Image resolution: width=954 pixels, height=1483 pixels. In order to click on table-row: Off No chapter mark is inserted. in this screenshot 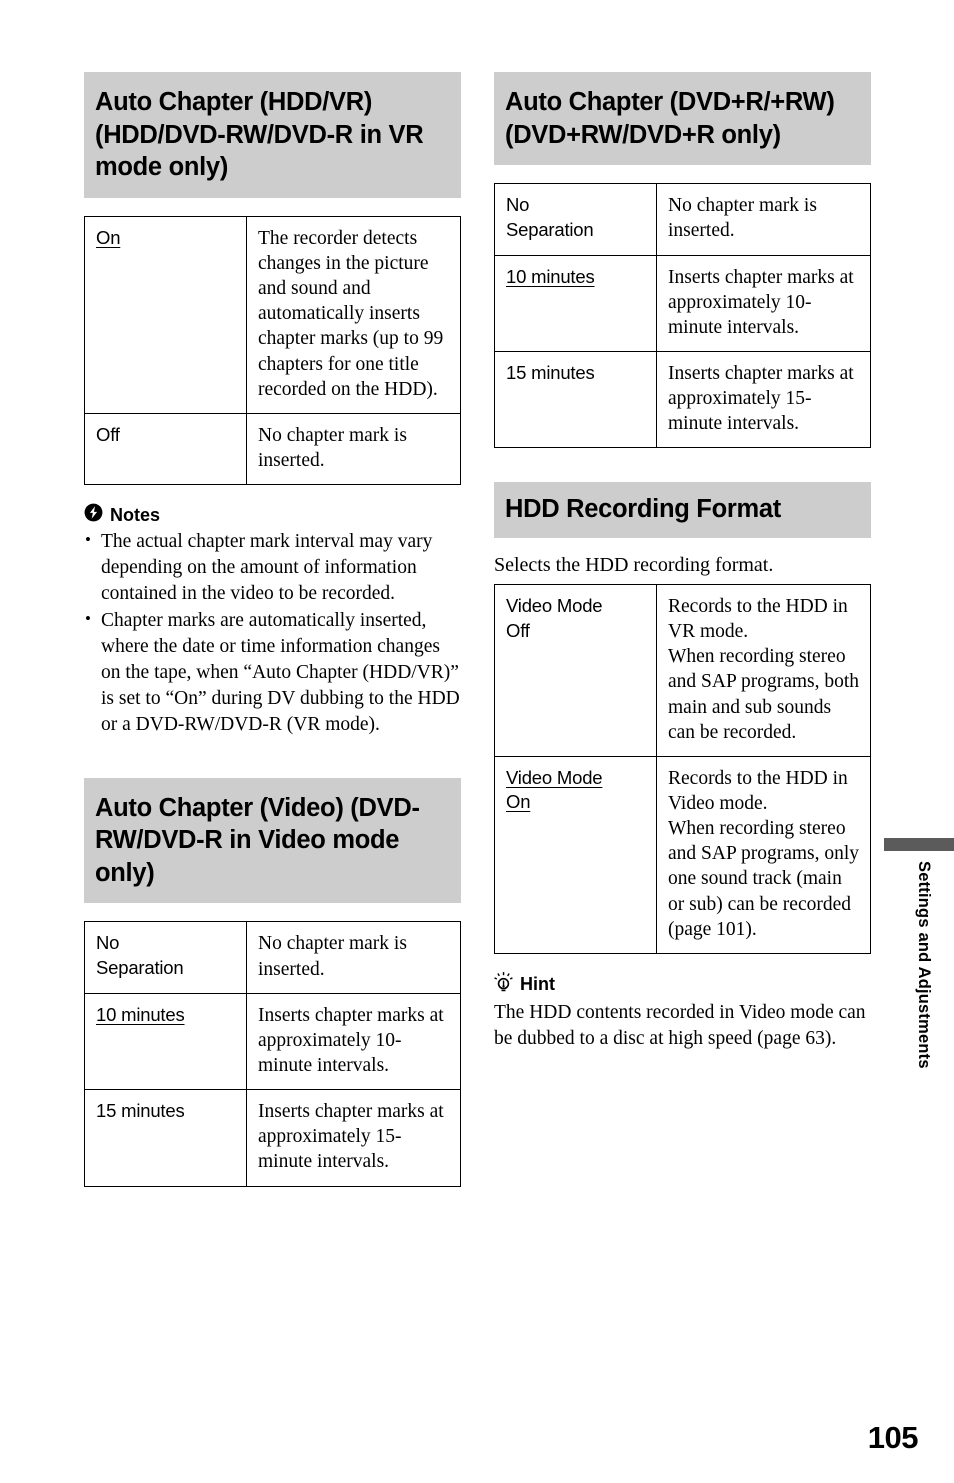, I will do `click(272, 449)`.